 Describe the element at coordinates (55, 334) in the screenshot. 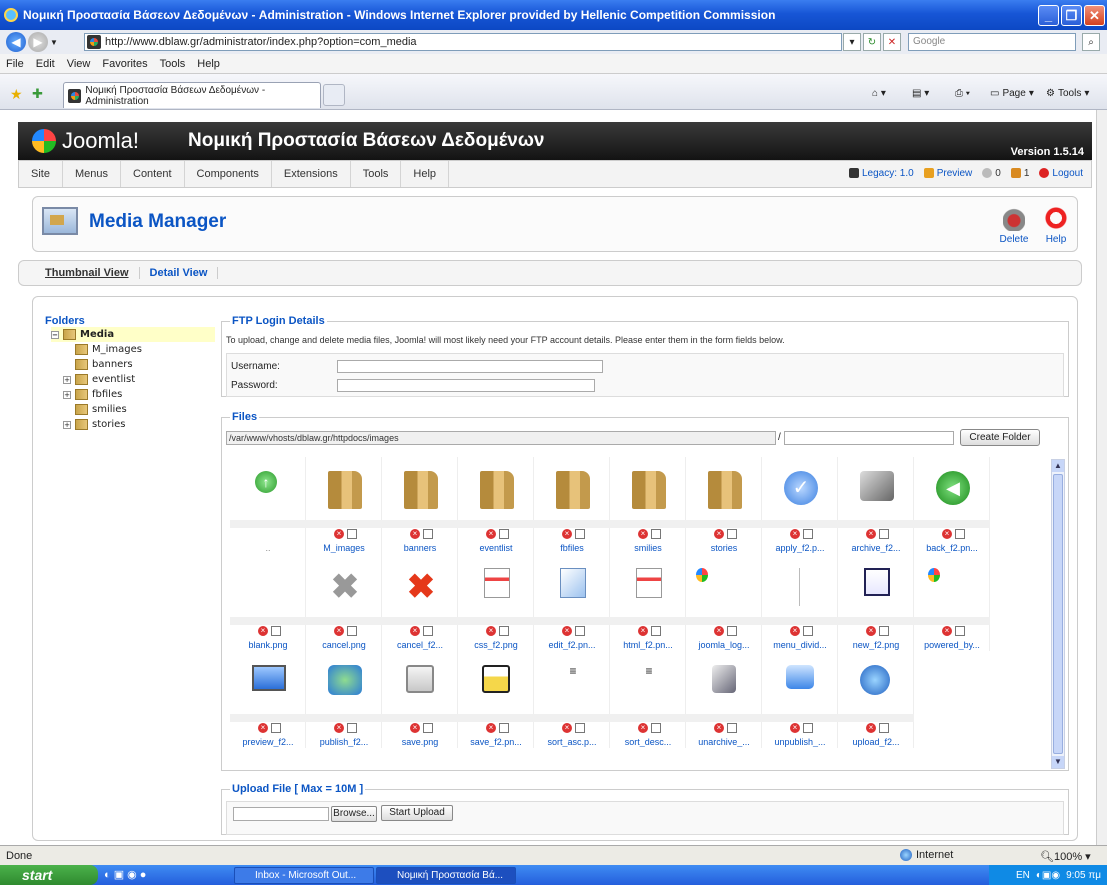

I see `collapse-icon: −` at that location.